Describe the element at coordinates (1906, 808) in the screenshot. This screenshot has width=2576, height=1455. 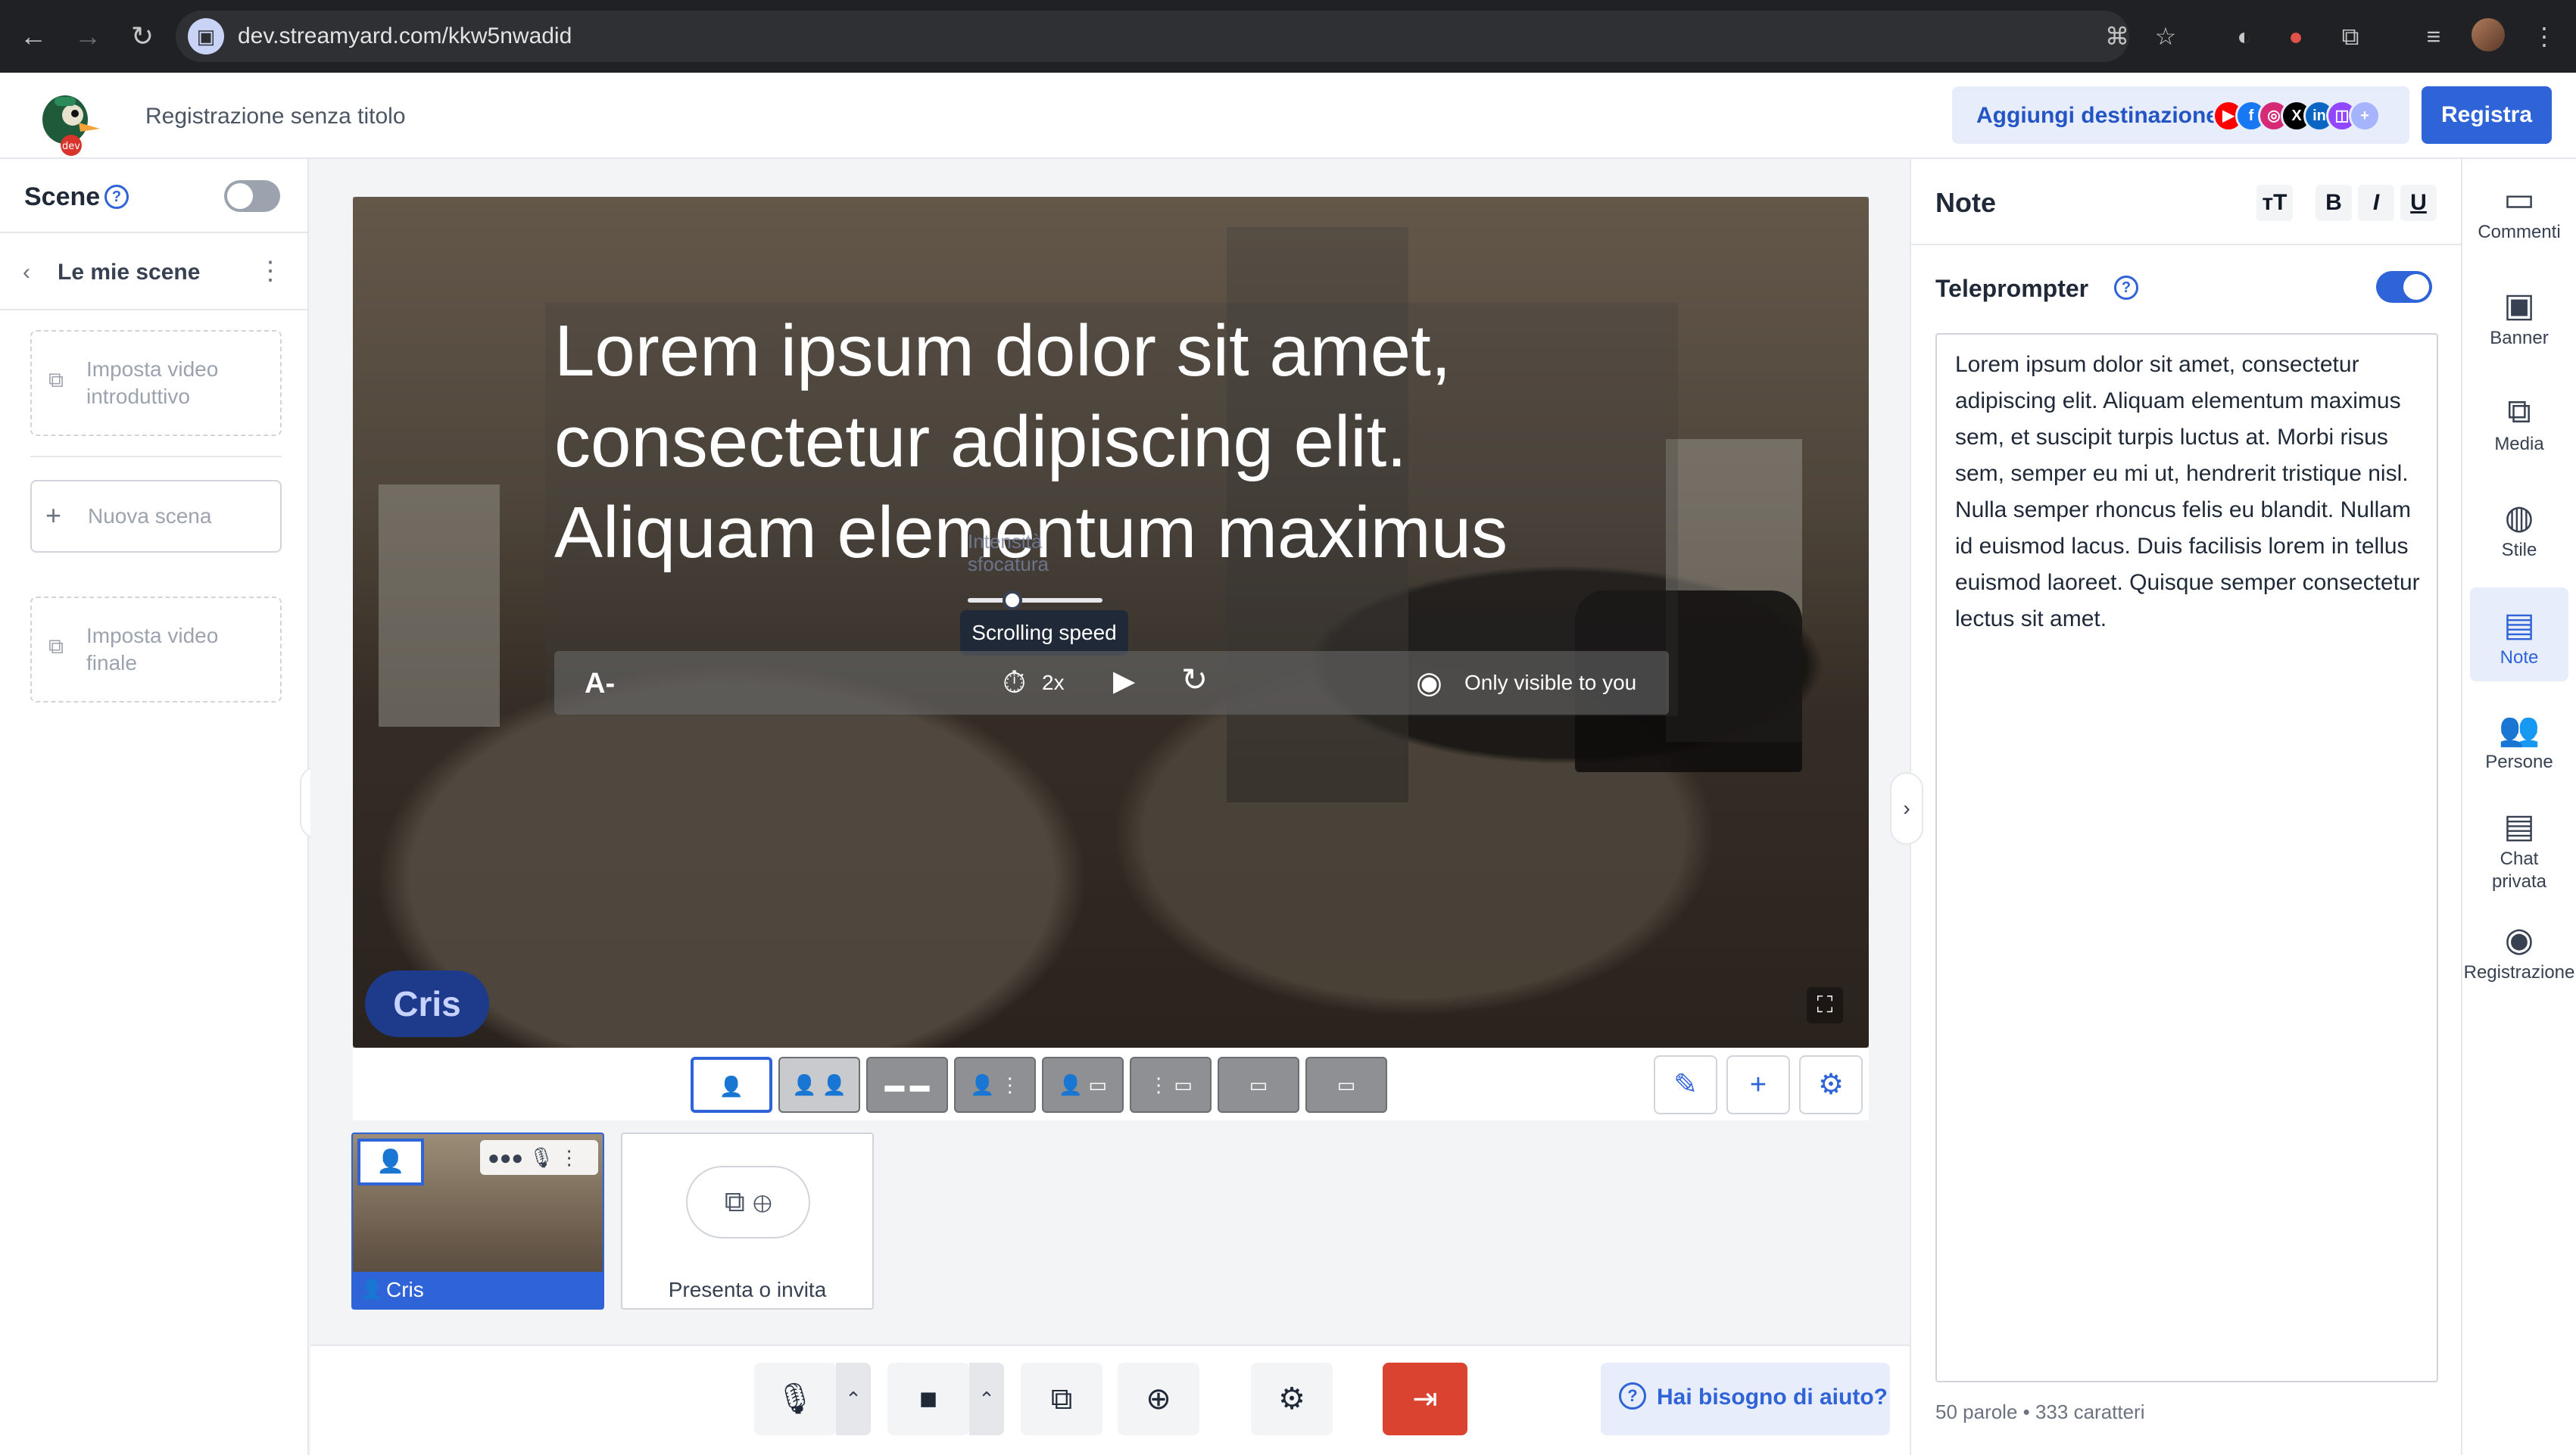
I see `collapse-right-panel-button: ›` at that location.